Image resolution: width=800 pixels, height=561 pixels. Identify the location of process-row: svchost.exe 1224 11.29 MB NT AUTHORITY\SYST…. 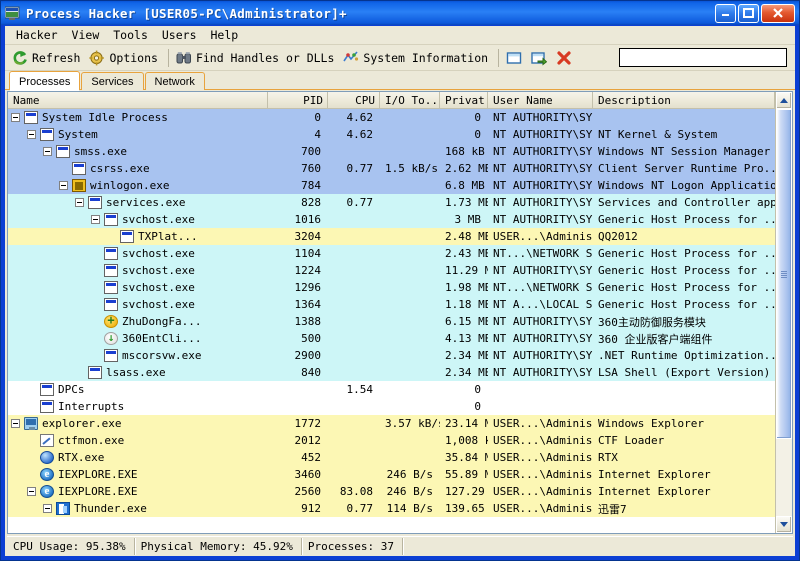
(391, 270).